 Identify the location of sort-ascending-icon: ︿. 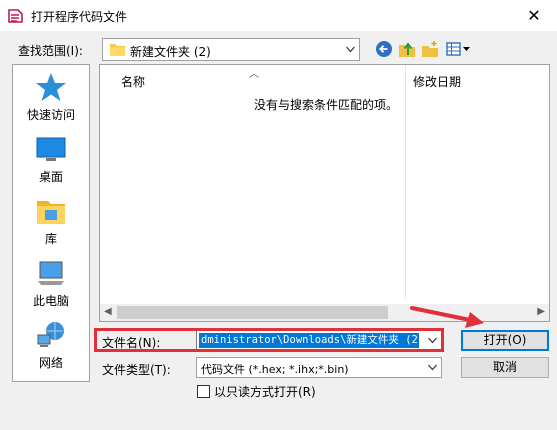
(254, 74).